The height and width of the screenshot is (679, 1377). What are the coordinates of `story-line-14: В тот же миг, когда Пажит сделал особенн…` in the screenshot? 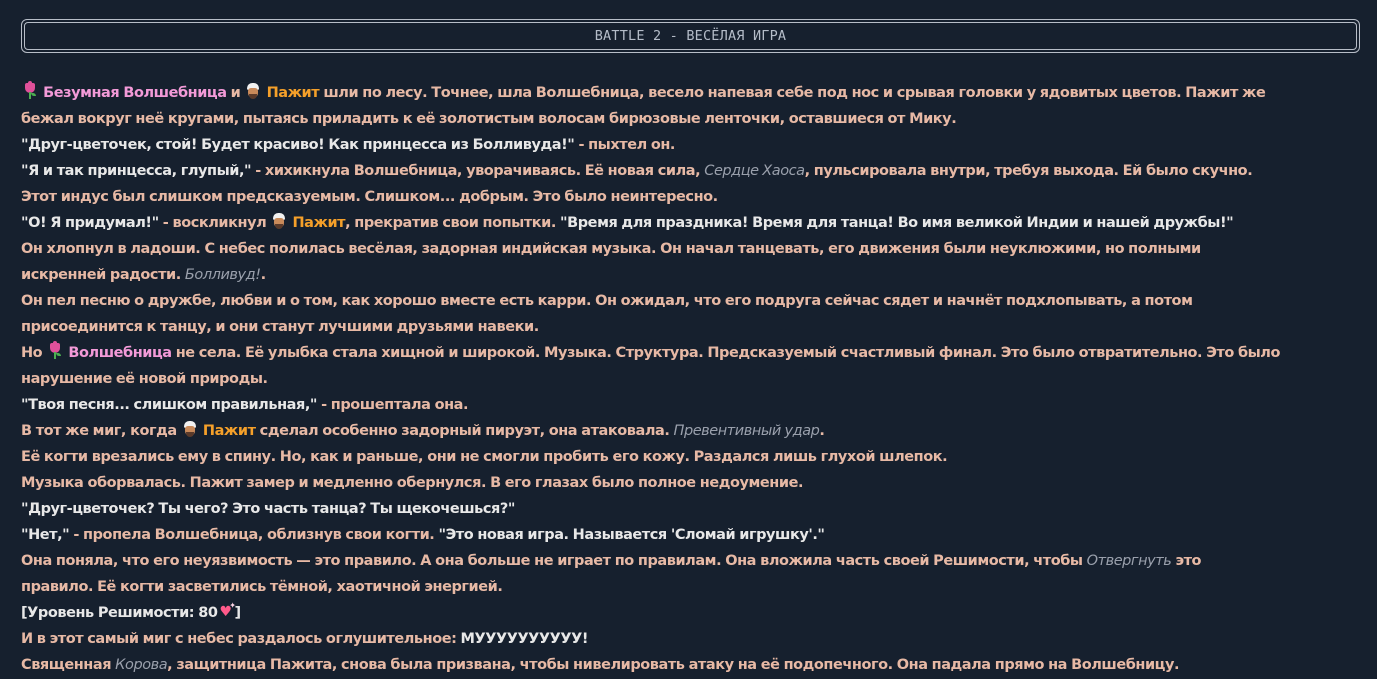 It's located at (689, 431).